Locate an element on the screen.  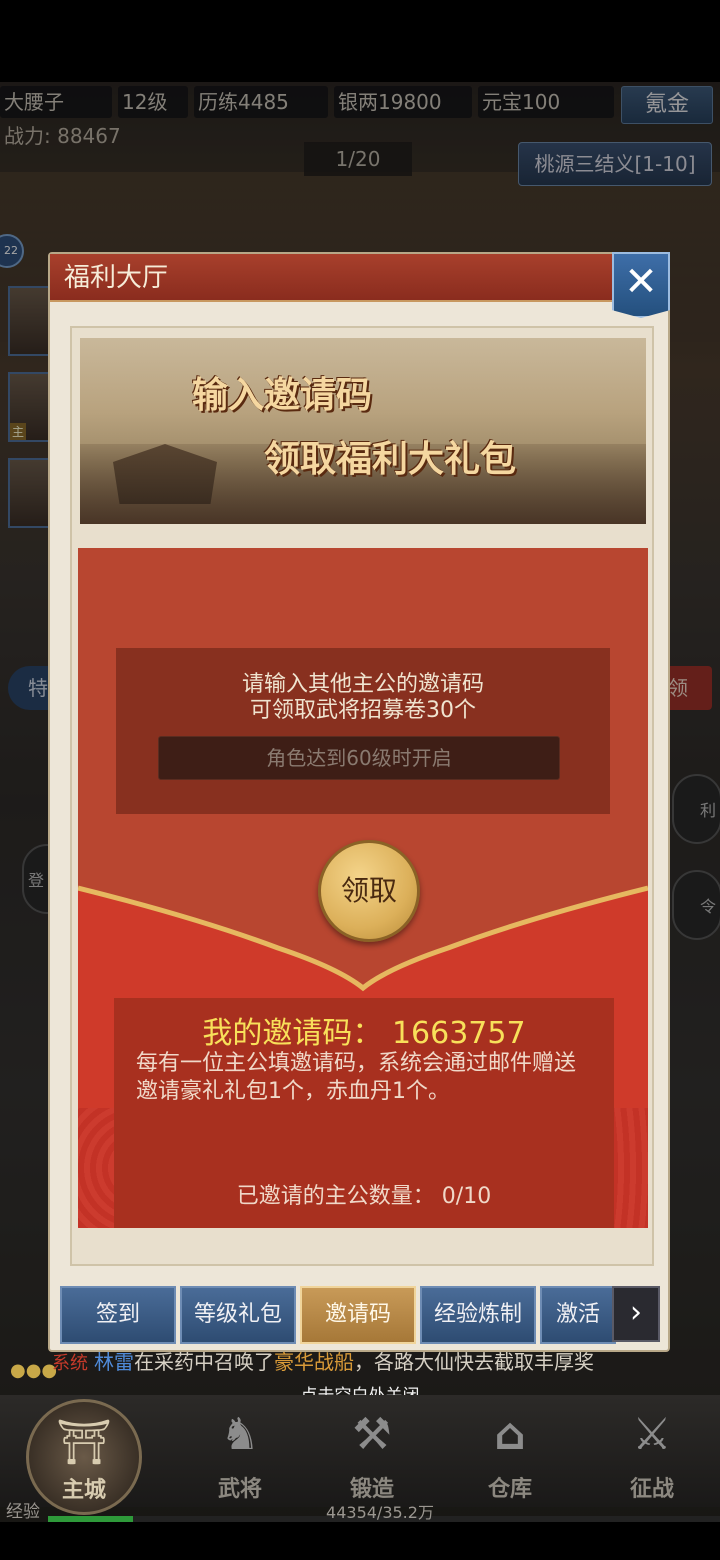
invite-code-input: 角色达到60级时开启 is located at coordinates (359, 758).